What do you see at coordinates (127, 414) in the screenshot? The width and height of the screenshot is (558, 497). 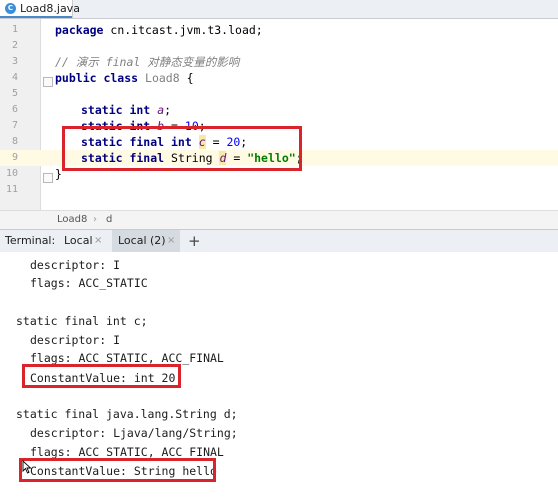 I see `terminal-line: static final java.lang.String d;` at bounding box center [127, 414].